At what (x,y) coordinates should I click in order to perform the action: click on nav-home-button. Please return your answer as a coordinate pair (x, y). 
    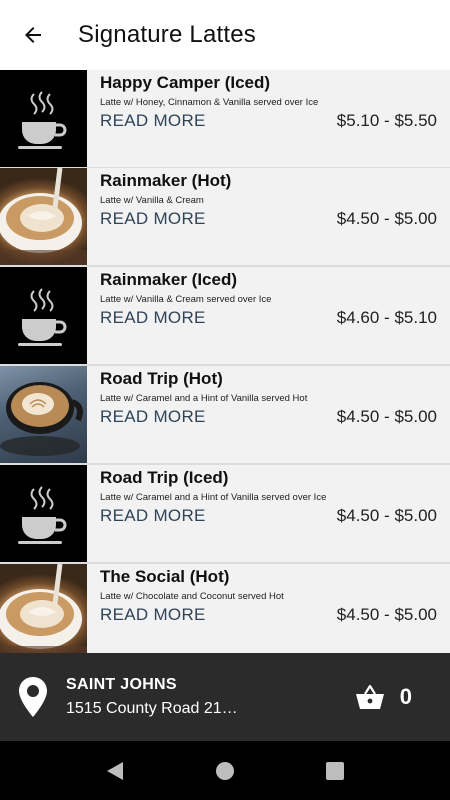
    Looking at the image, I should click on (225, 771).